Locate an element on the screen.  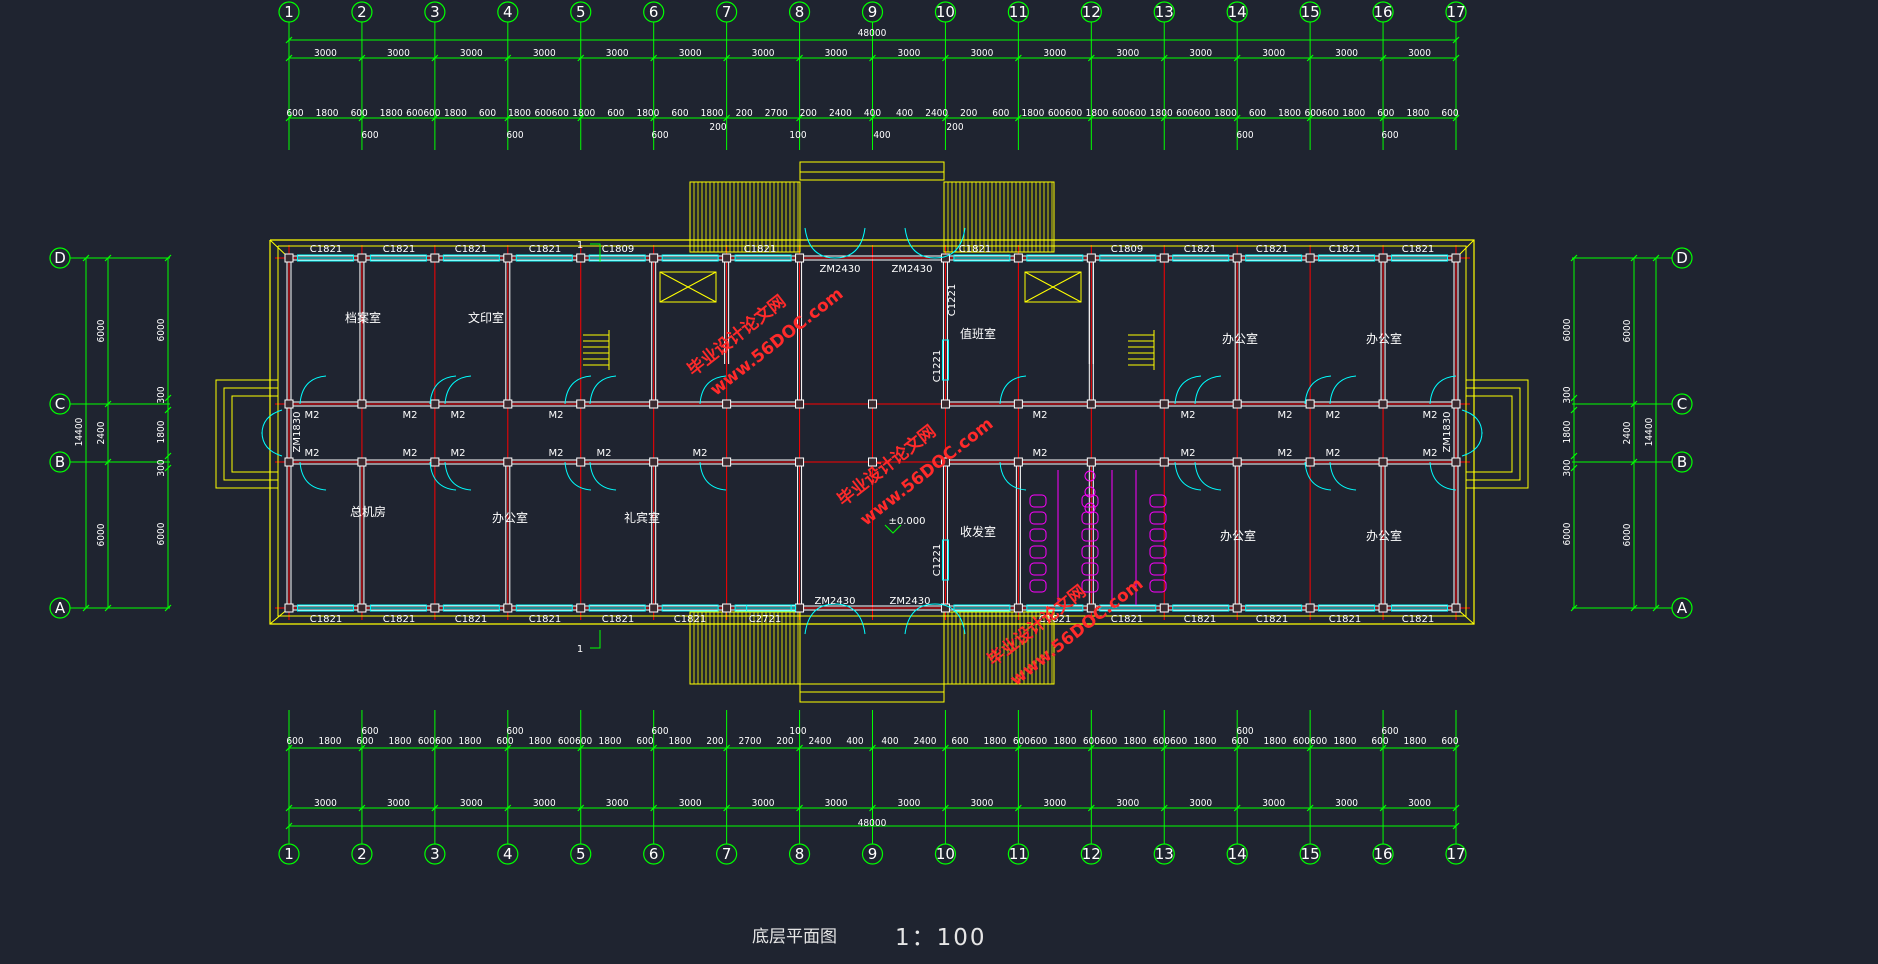
column-1-A is located at coordinates (289, 608).